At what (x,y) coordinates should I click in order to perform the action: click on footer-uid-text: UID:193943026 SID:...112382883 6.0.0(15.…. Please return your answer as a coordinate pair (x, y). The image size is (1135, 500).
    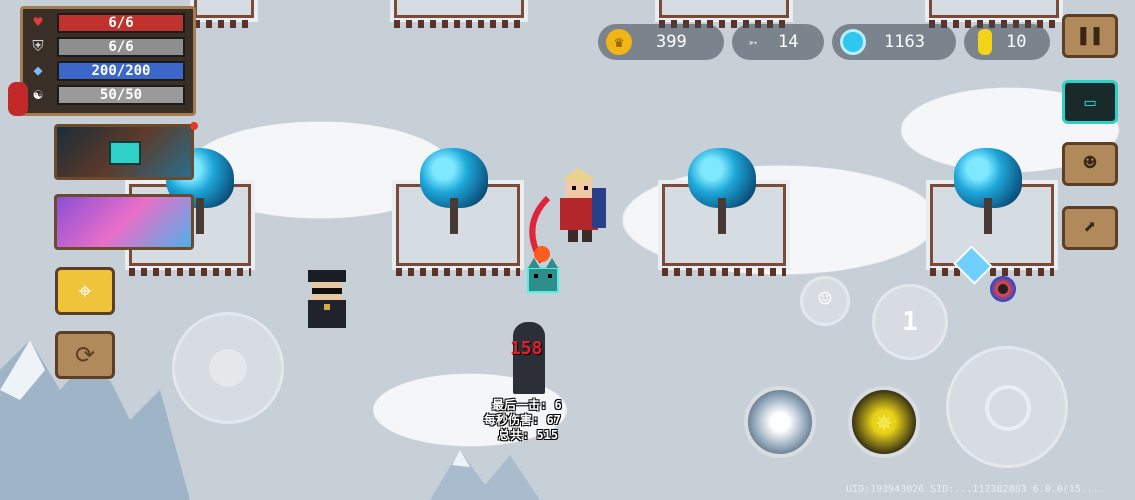
    Looking at the image, I should click on (972, 489).